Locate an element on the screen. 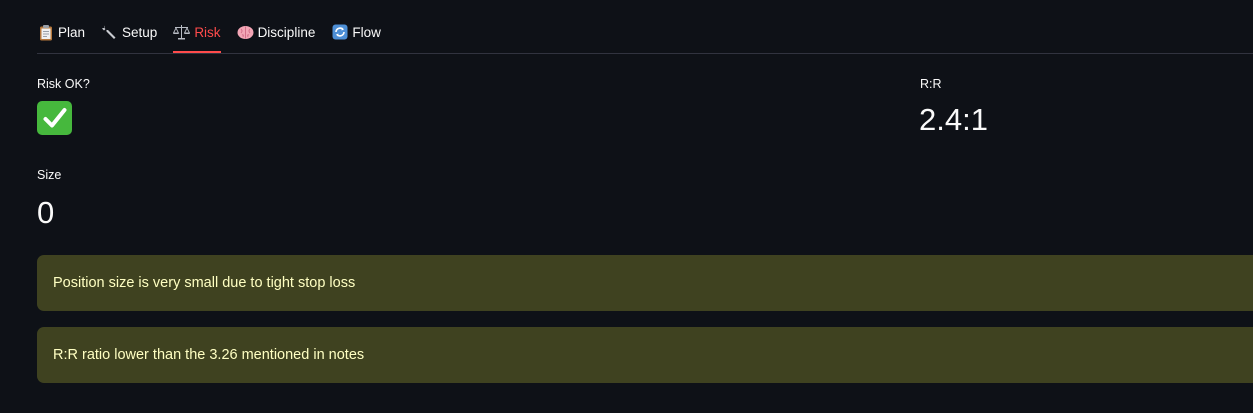  rr-value: 2.4:1 is located at coordinates (953, 119).